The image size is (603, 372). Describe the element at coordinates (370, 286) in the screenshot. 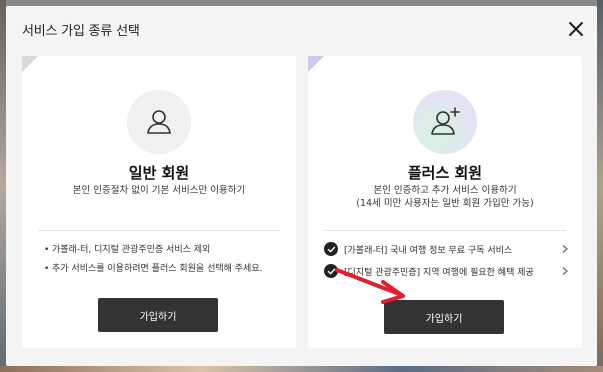

I see `annotation-arrow` at that location.